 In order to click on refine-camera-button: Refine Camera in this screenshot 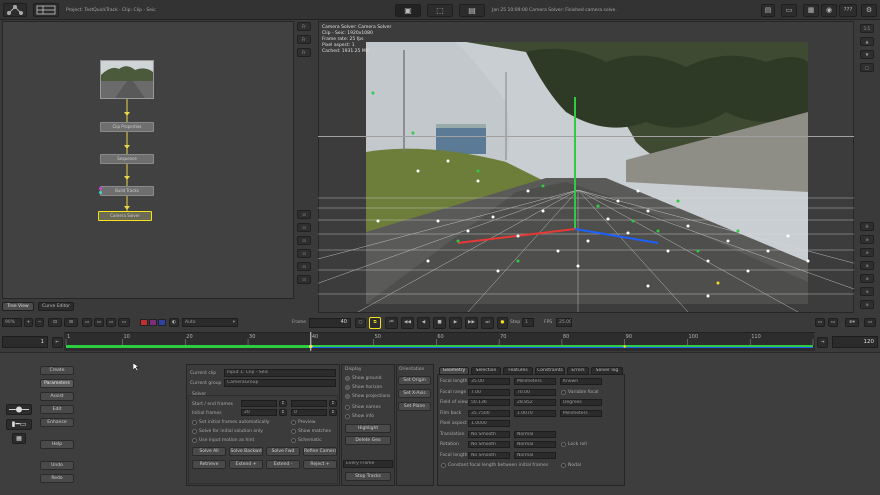, I will do `click(320, 451)`.